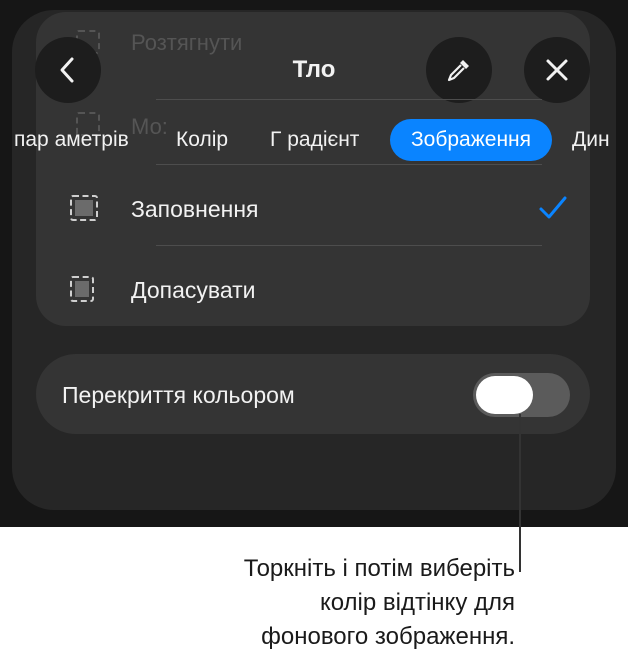 This screenshot has width=628, height=657. I want to click on header-divider, so click(349, 99).